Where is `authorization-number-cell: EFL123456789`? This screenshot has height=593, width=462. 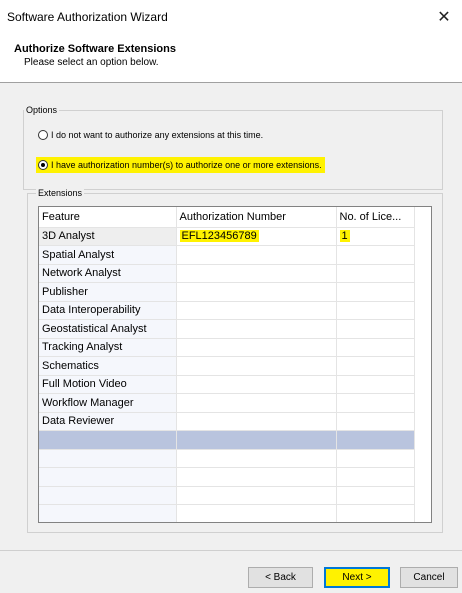 authorization-number-cell: EFL123456789 is located at coordinates (256, 236).